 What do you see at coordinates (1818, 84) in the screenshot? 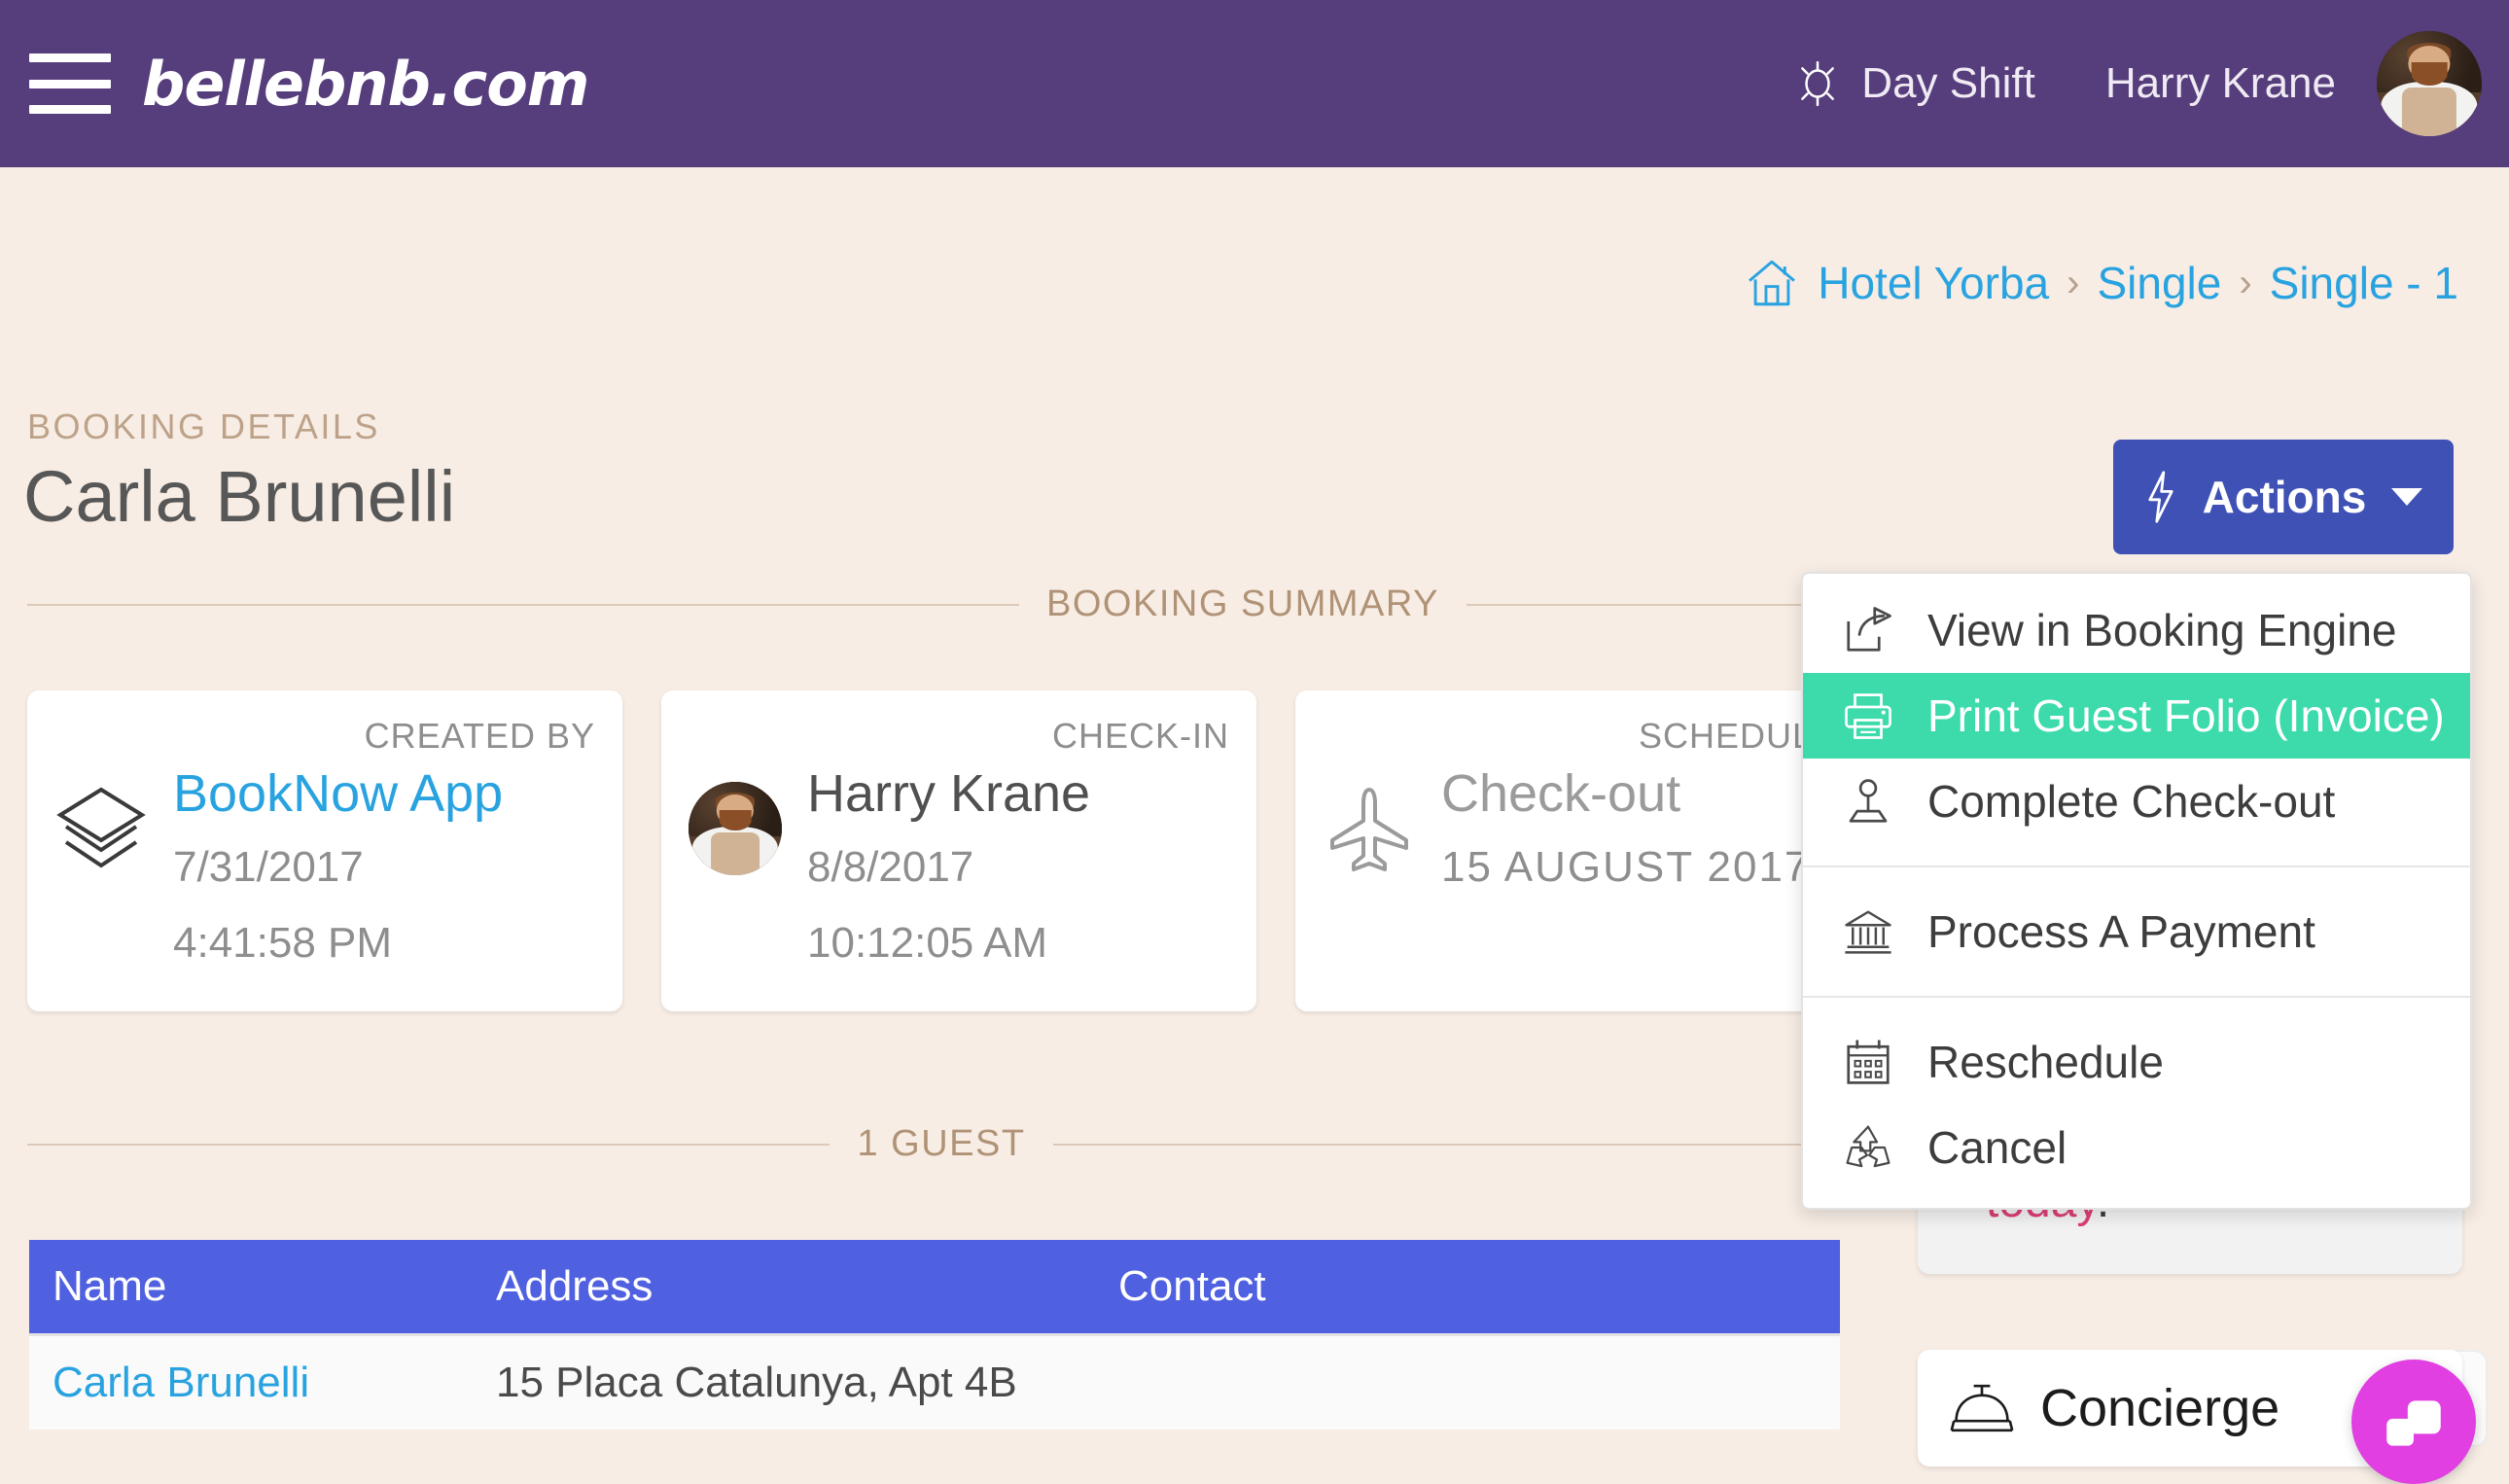
I see `sun-icon` at bounding box center [1818, 84].